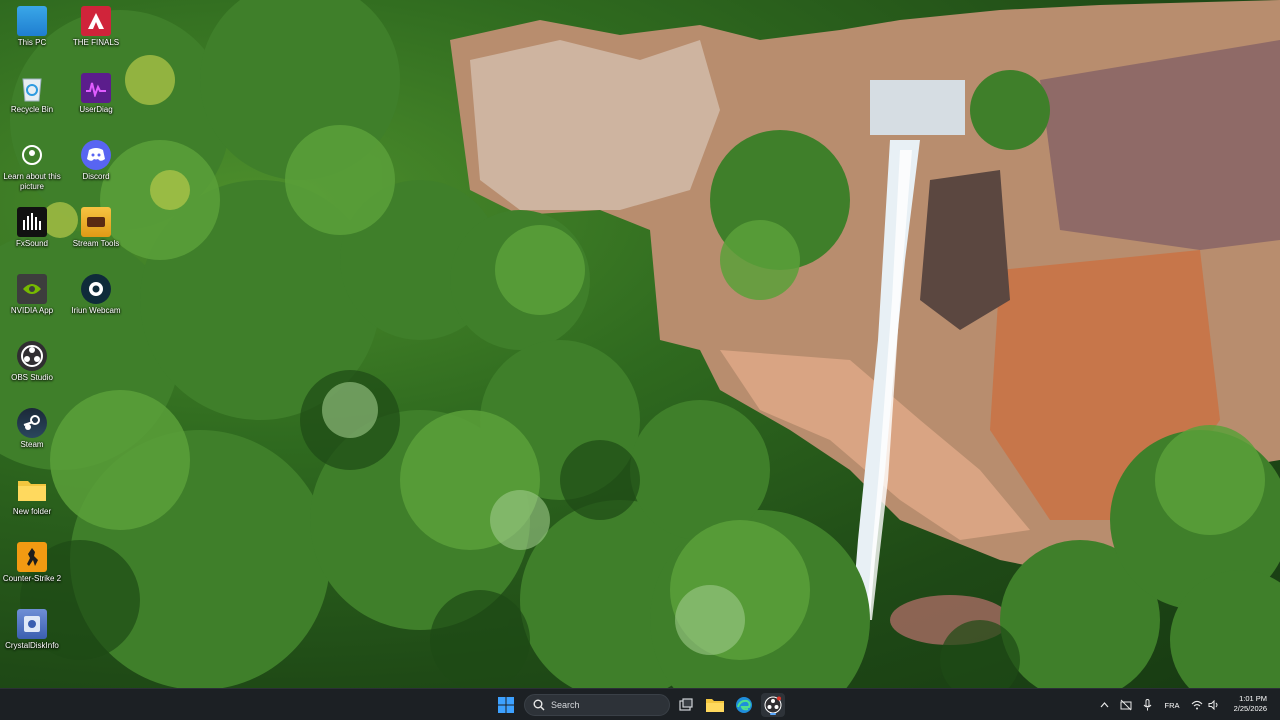  I want to click on desktop-icon-this-pc: This PC, so click(32, 33).